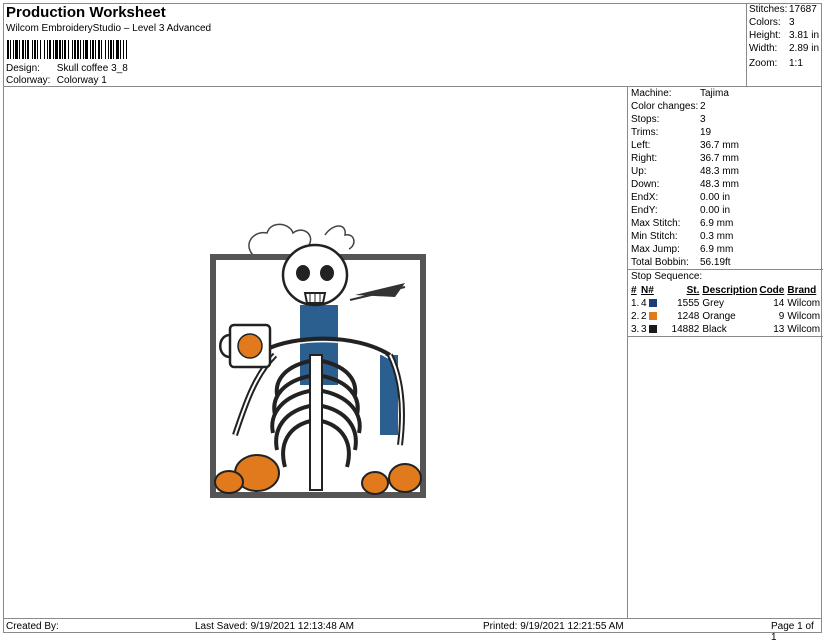 This screenshot has height=643, width=825. I want to click on machine-info-value: 3, so click(703, 119).